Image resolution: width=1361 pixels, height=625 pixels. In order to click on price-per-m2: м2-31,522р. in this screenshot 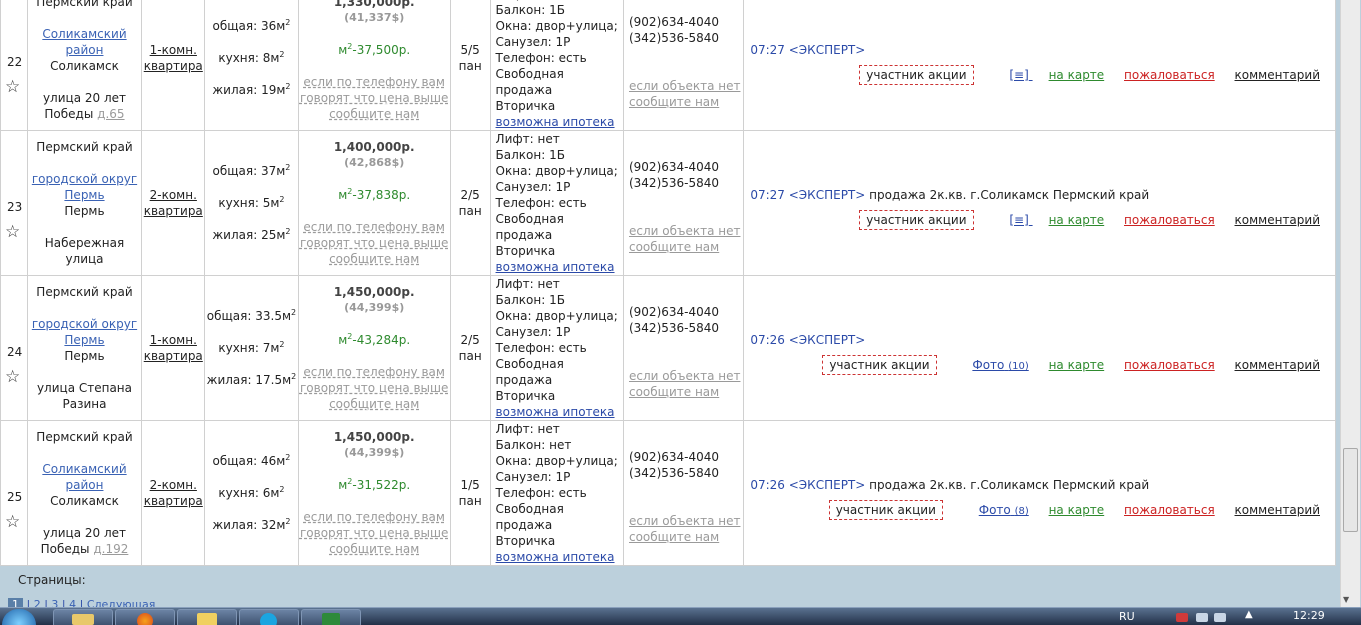, I will do `click(374, 485)`.